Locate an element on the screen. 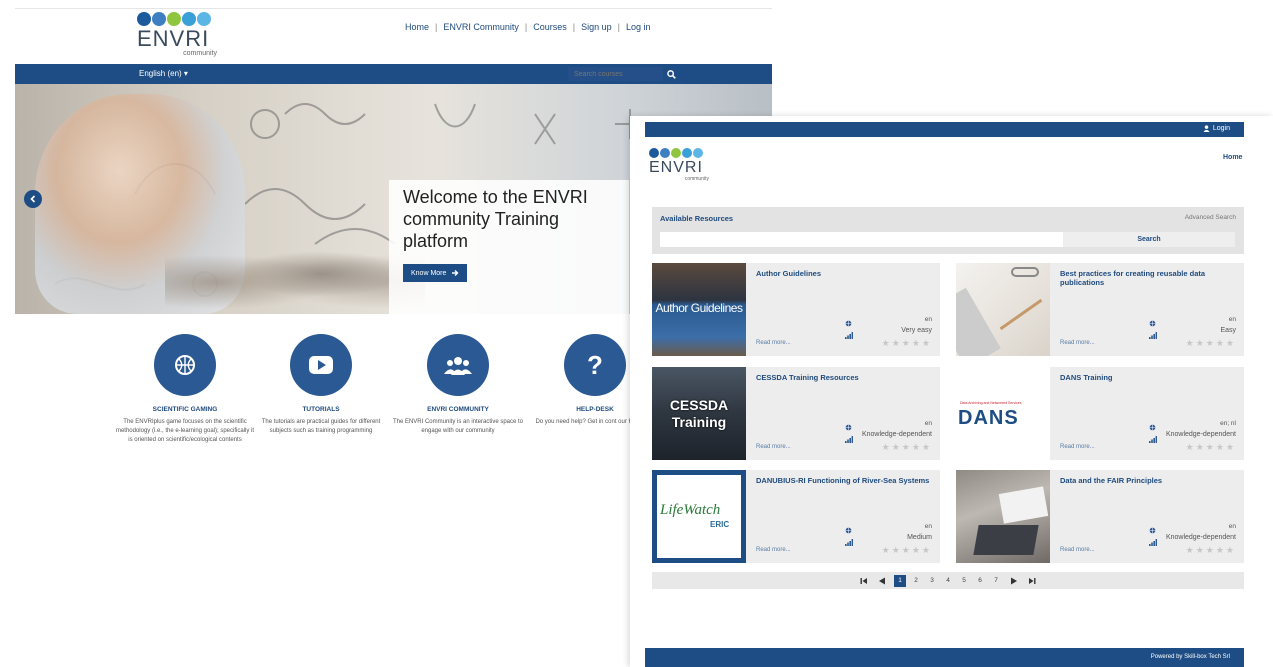 This screenshot has width=1273, height=667. resource-title: DANS Training is located at coordinates (1148, 377).